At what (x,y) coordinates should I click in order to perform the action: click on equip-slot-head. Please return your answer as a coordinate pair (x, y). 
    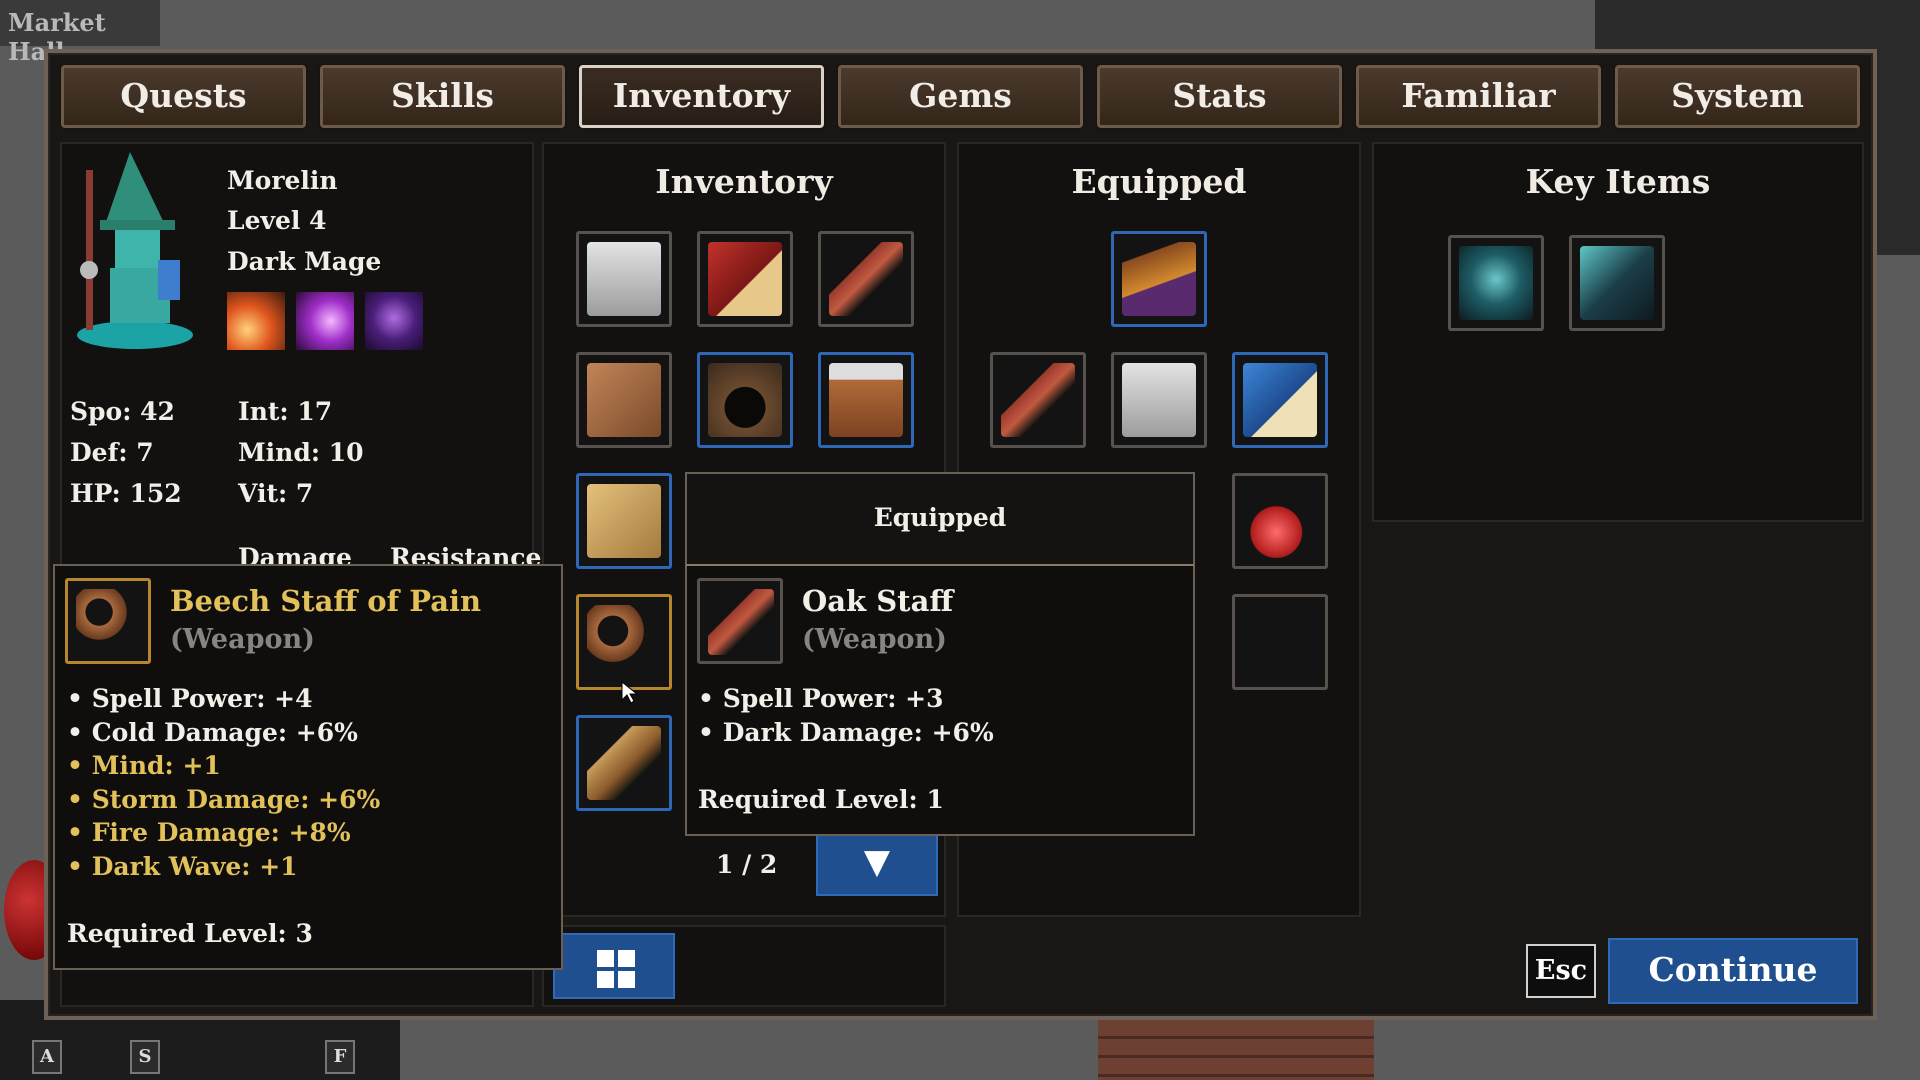
    Looking at the image, I should click on (1159, 279).